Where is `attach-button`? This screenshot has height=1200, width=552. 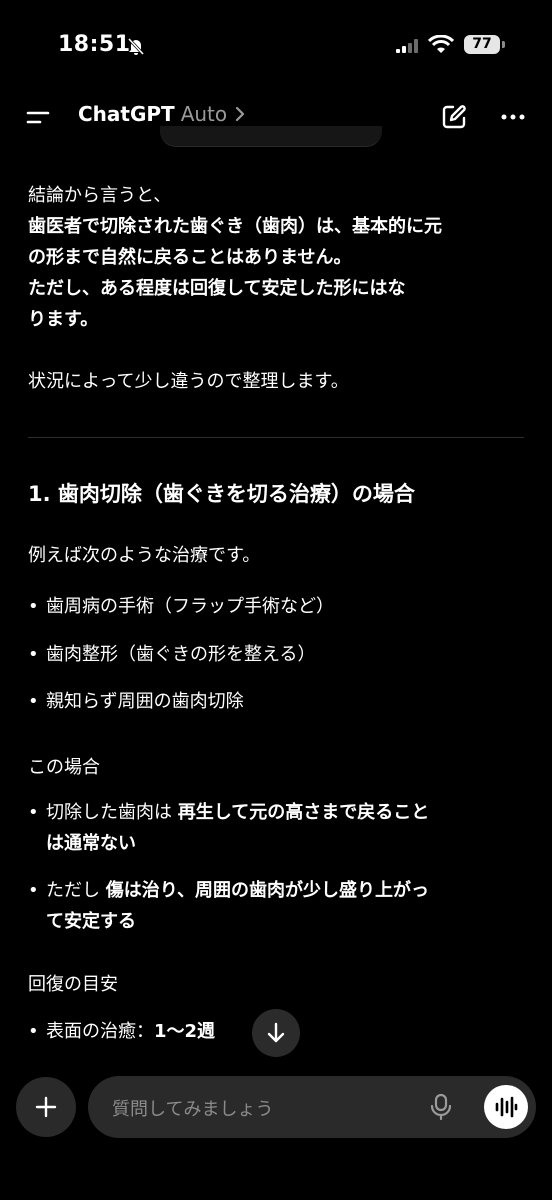 attach-button is located at coordinates (46, 1107).